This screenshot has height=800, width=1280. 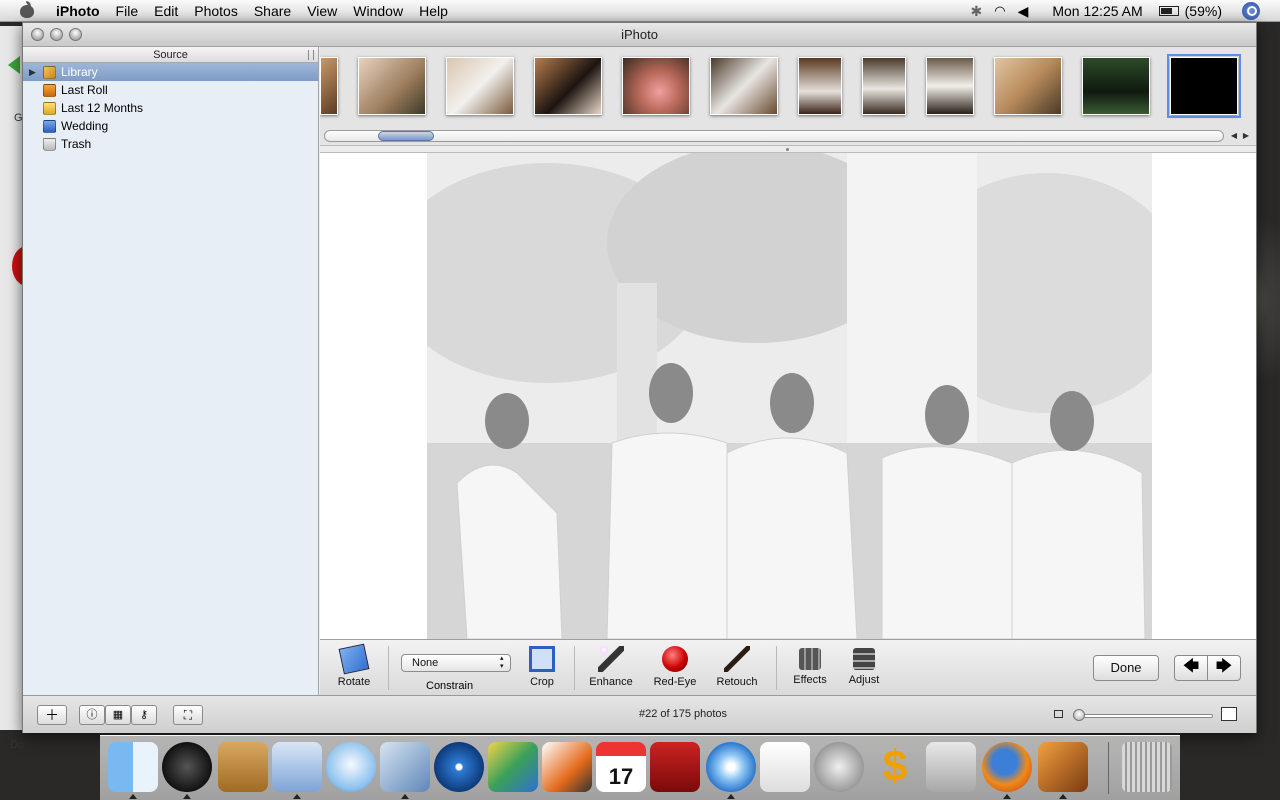 What do you see at coordinates (542, 667) in the screenshot?
I see `crop-button: Crop` at bounding box center [542, 667].